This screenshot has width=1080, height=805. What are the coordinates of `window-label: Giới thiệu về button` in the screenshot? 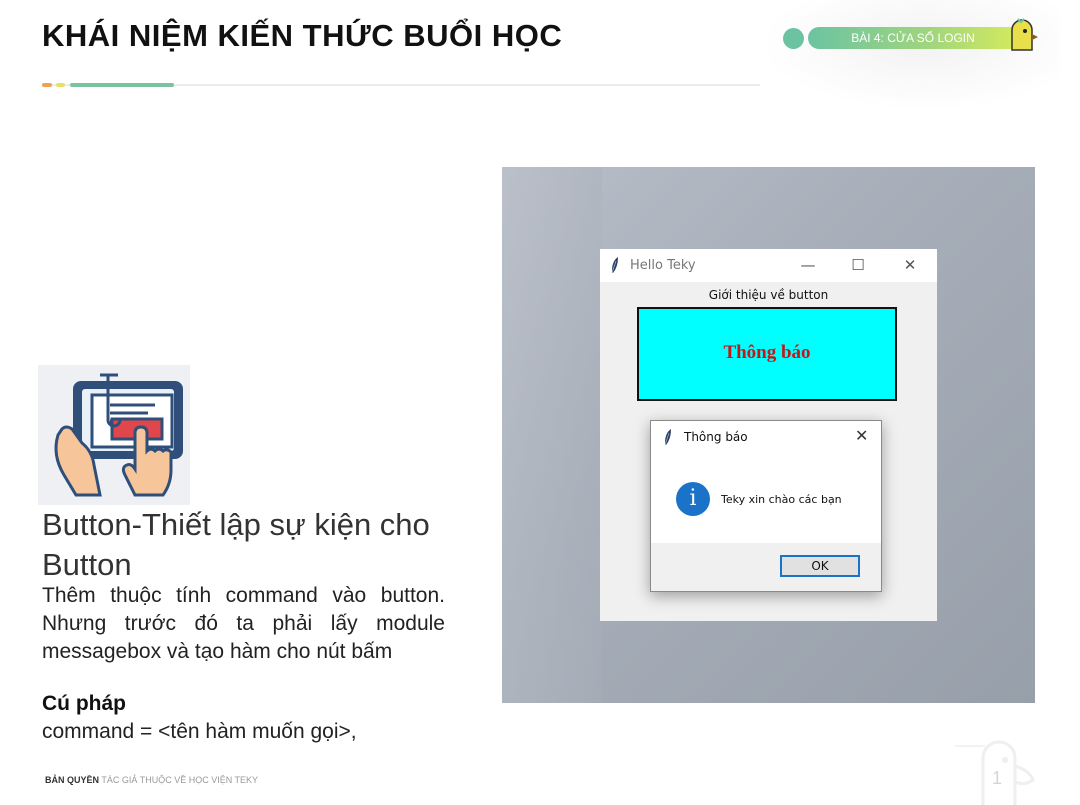 It's located at (768, 295).